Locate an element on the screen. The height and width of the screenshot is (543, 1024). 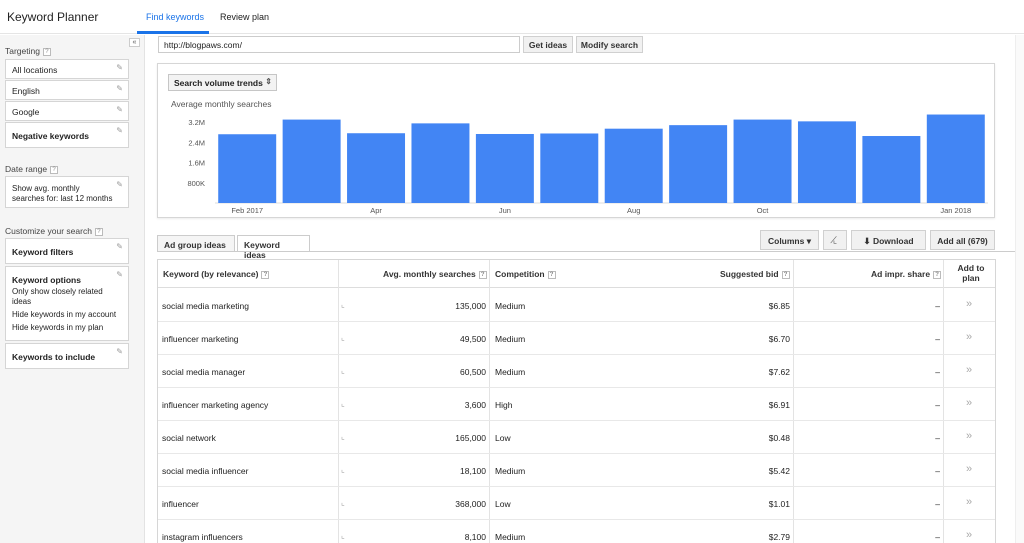
header-keyword: Keyword (by relevance)? is located at coordinates (216, 274).